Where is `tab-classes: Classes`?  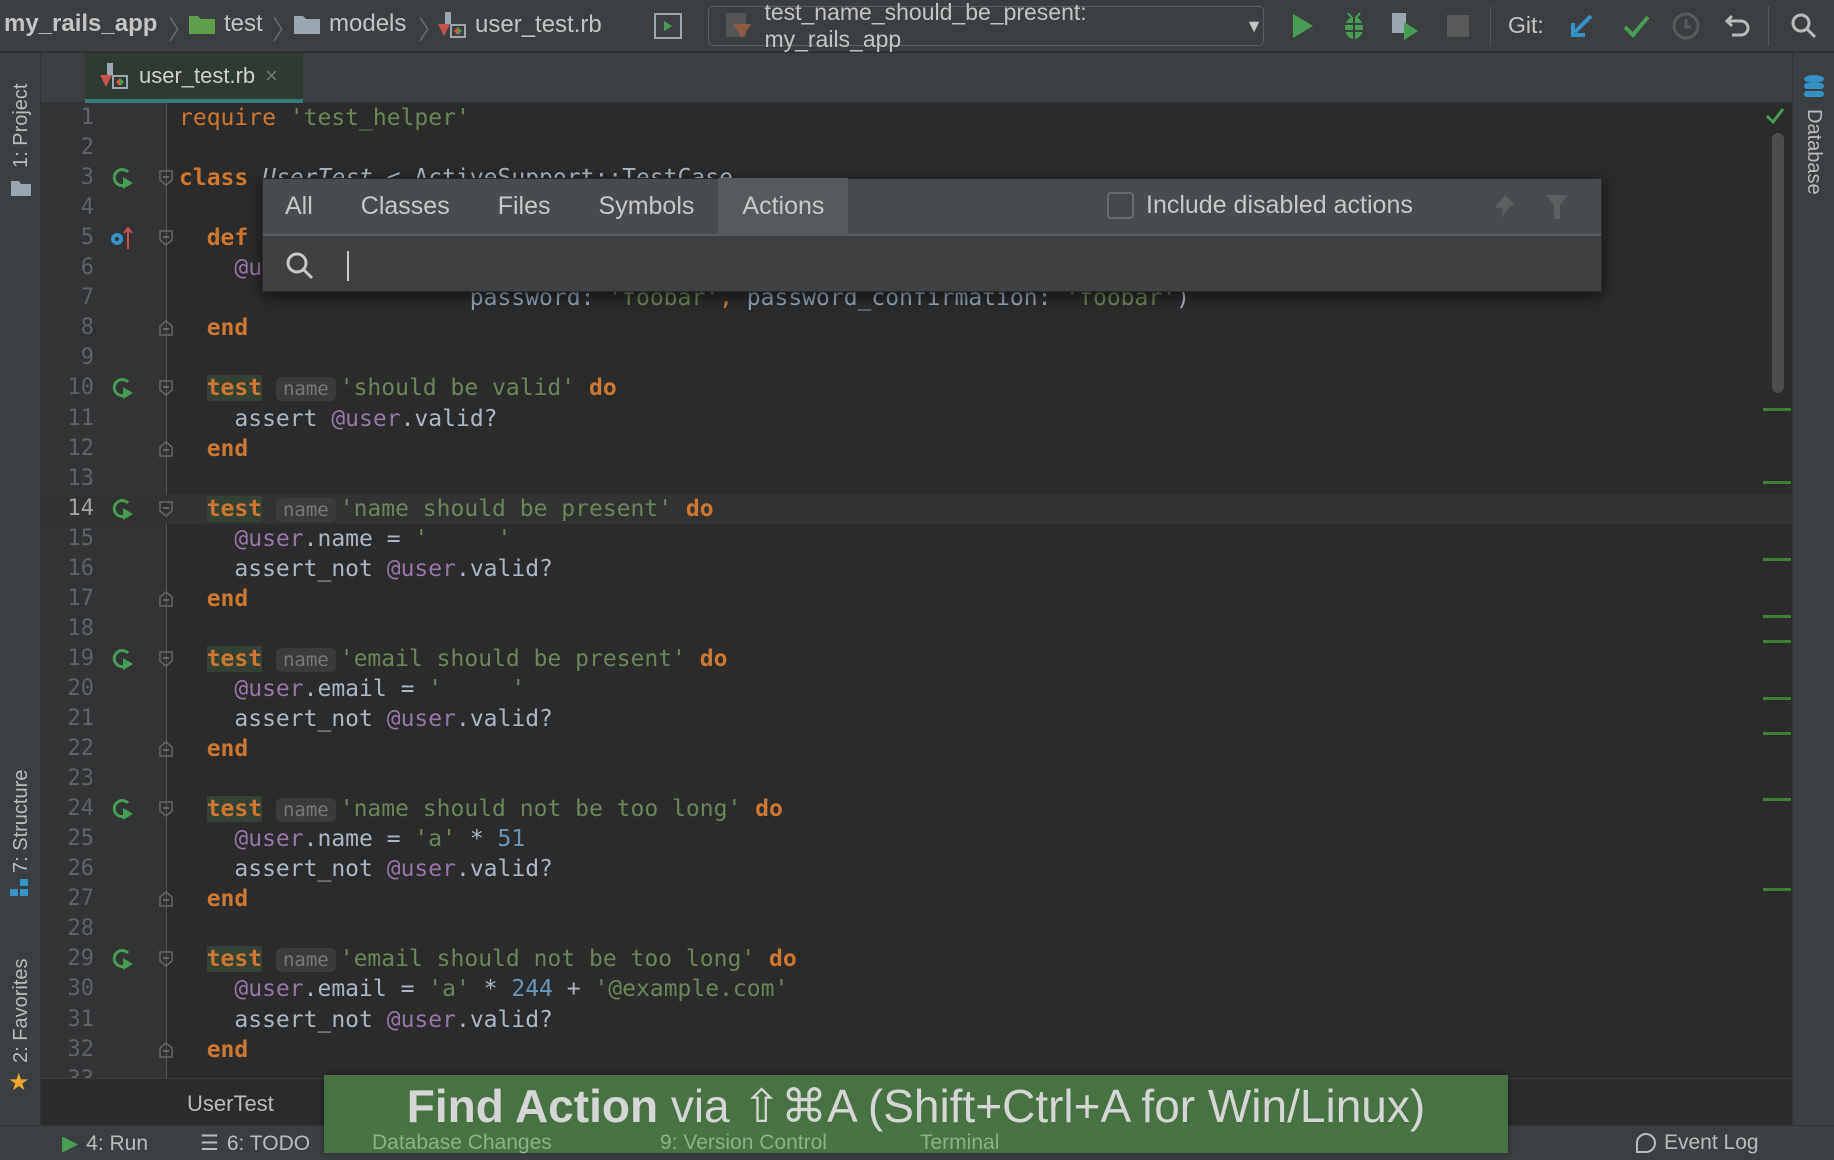
tab-classes: Classes is located at coordinates (405, 206).